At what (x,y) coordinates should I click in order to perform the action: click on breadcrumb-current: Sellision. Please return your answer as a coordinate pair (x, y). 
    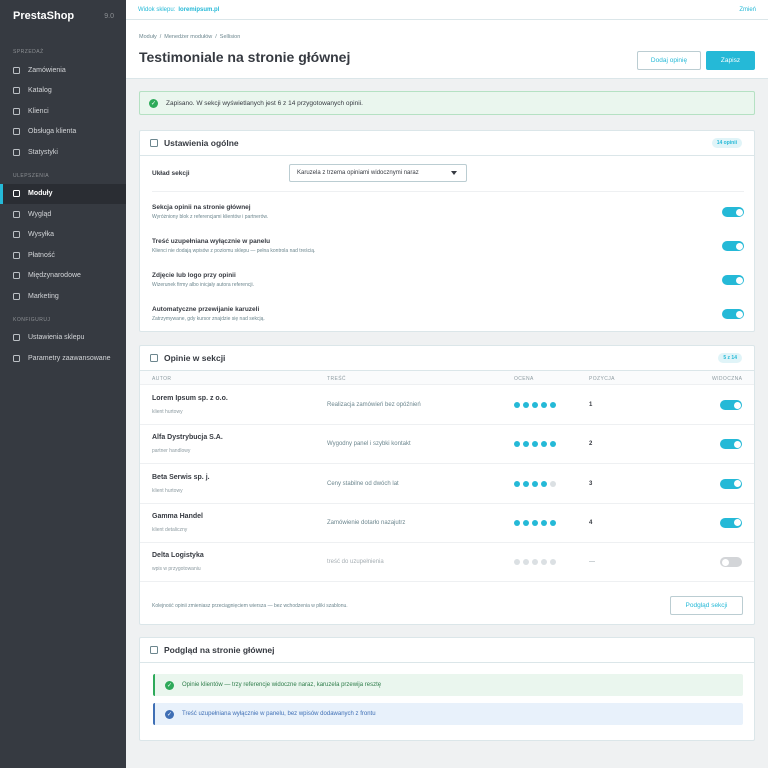
    Looking at the image, I should click on (230, 37).